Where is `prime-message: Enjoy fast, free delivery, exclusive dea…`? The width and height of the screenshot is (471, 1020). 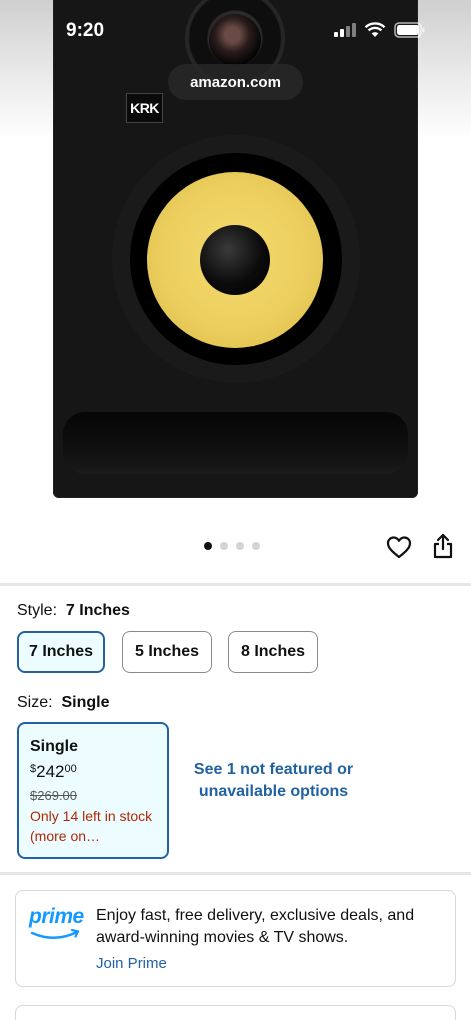 prime-message: Enjoy fast, free delivery, exclusive dea… is located at coordinates (255, 926).